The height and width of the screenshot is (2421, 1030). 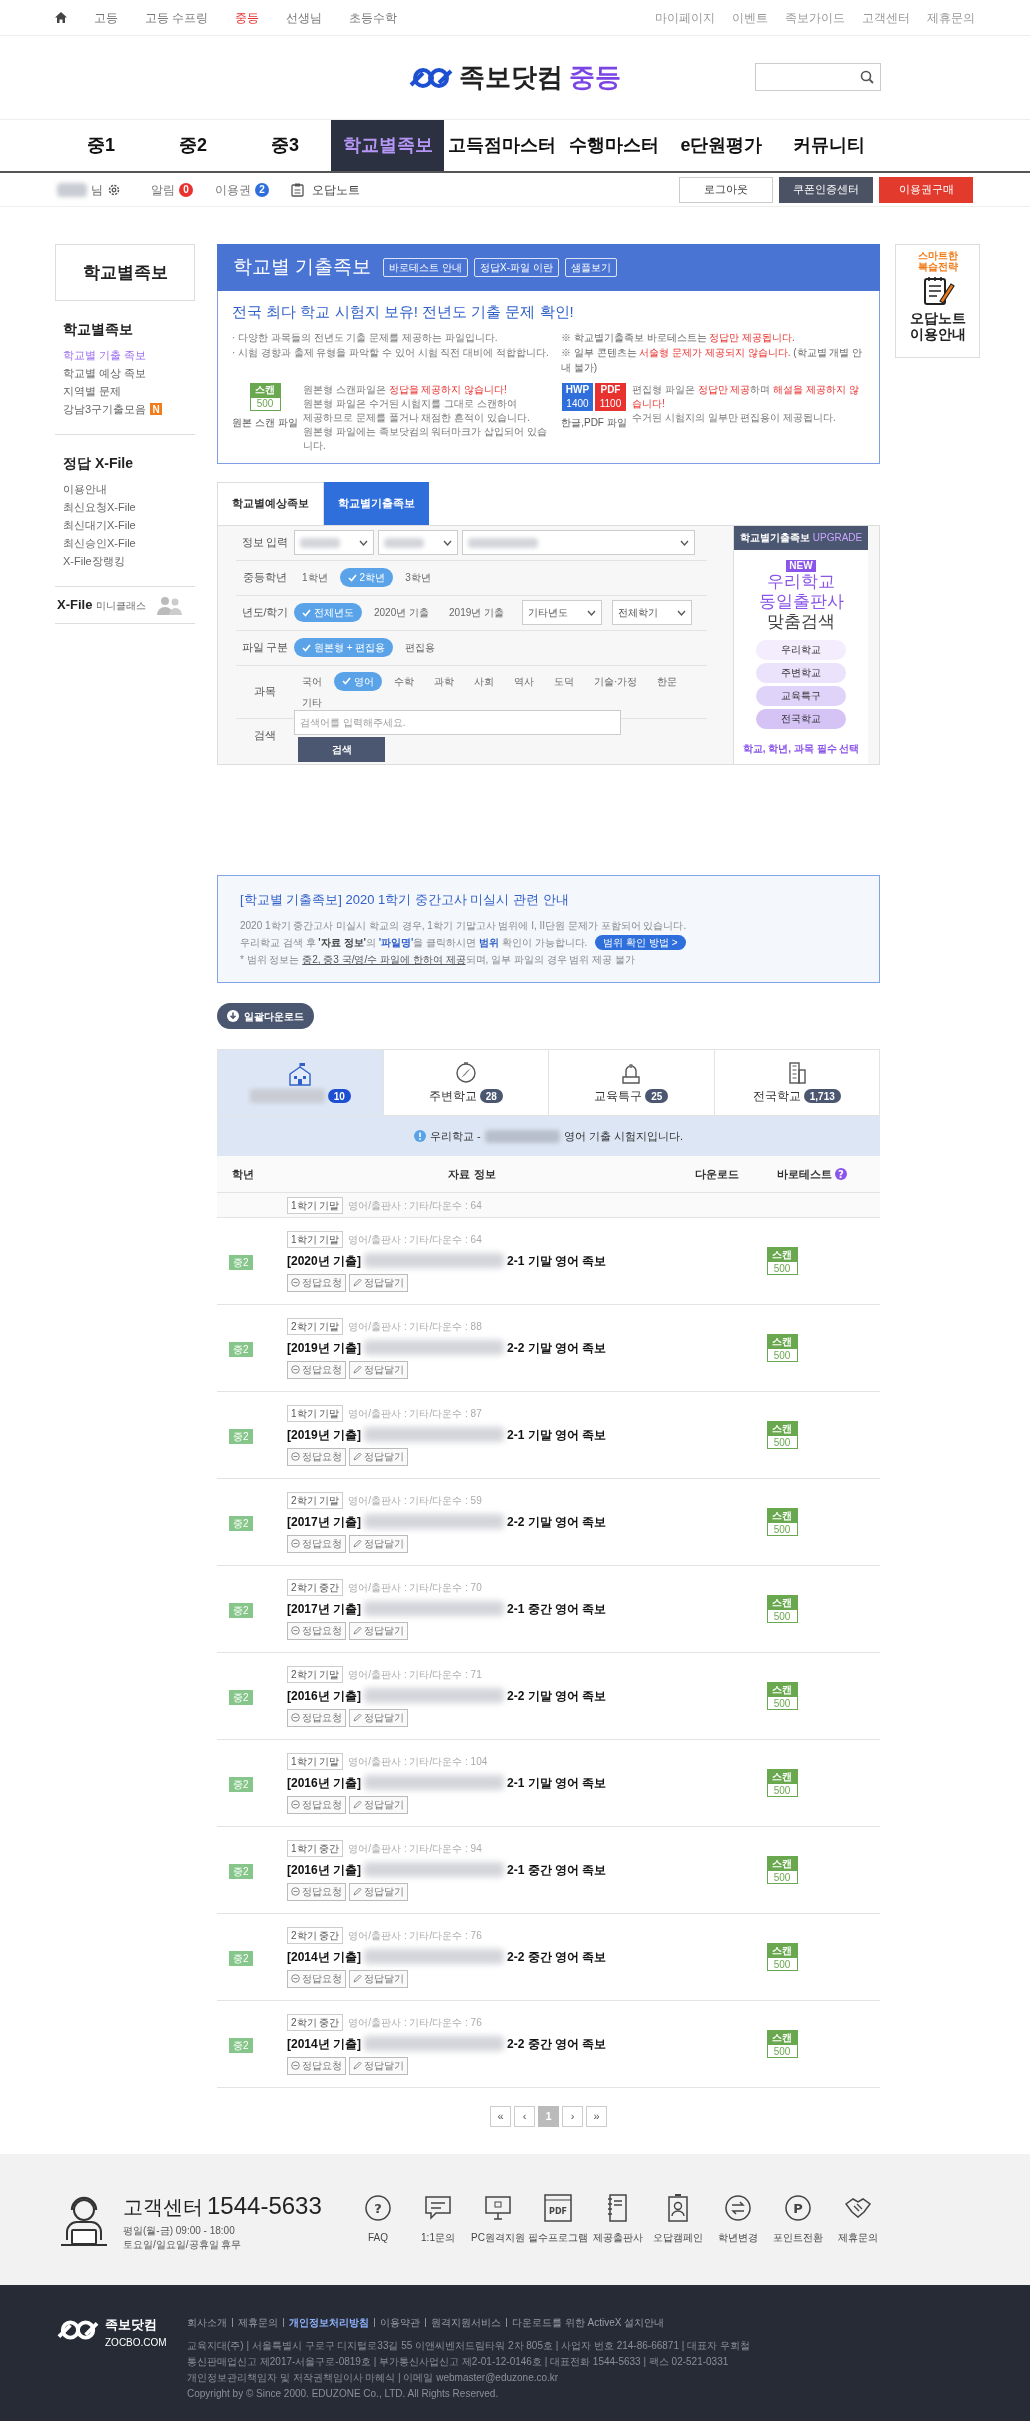 What do you see at coordinates (324, 1260) in the screenshot?
I see `file-title: [2020년 기출]` at bounding box center [324, 1260].